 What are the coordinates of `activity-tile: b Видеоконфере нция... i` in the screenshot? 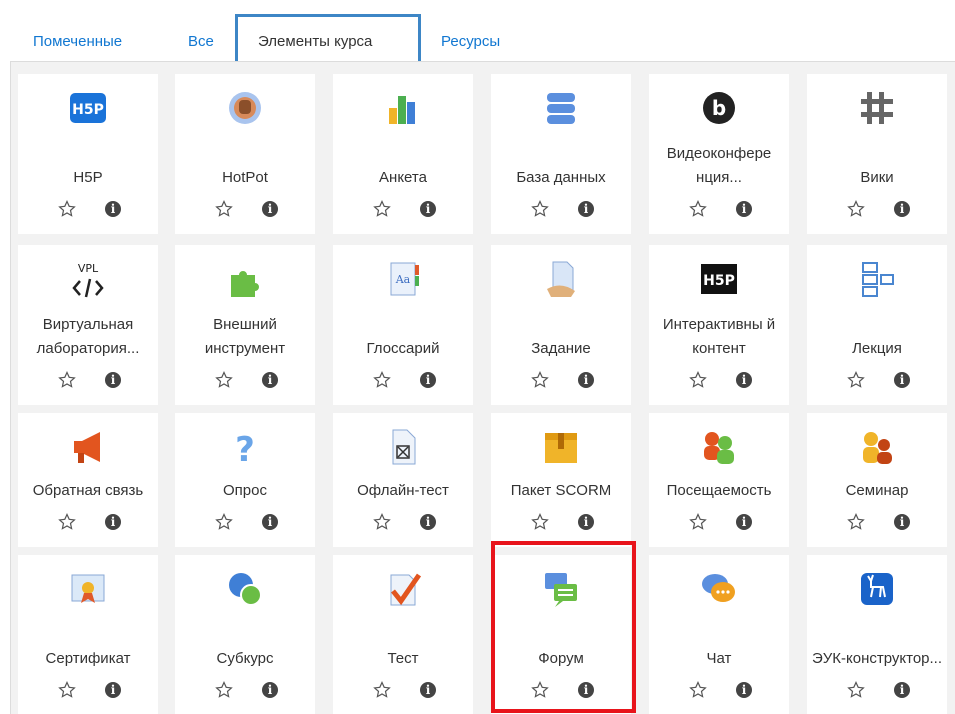 It's located at (719, 154).